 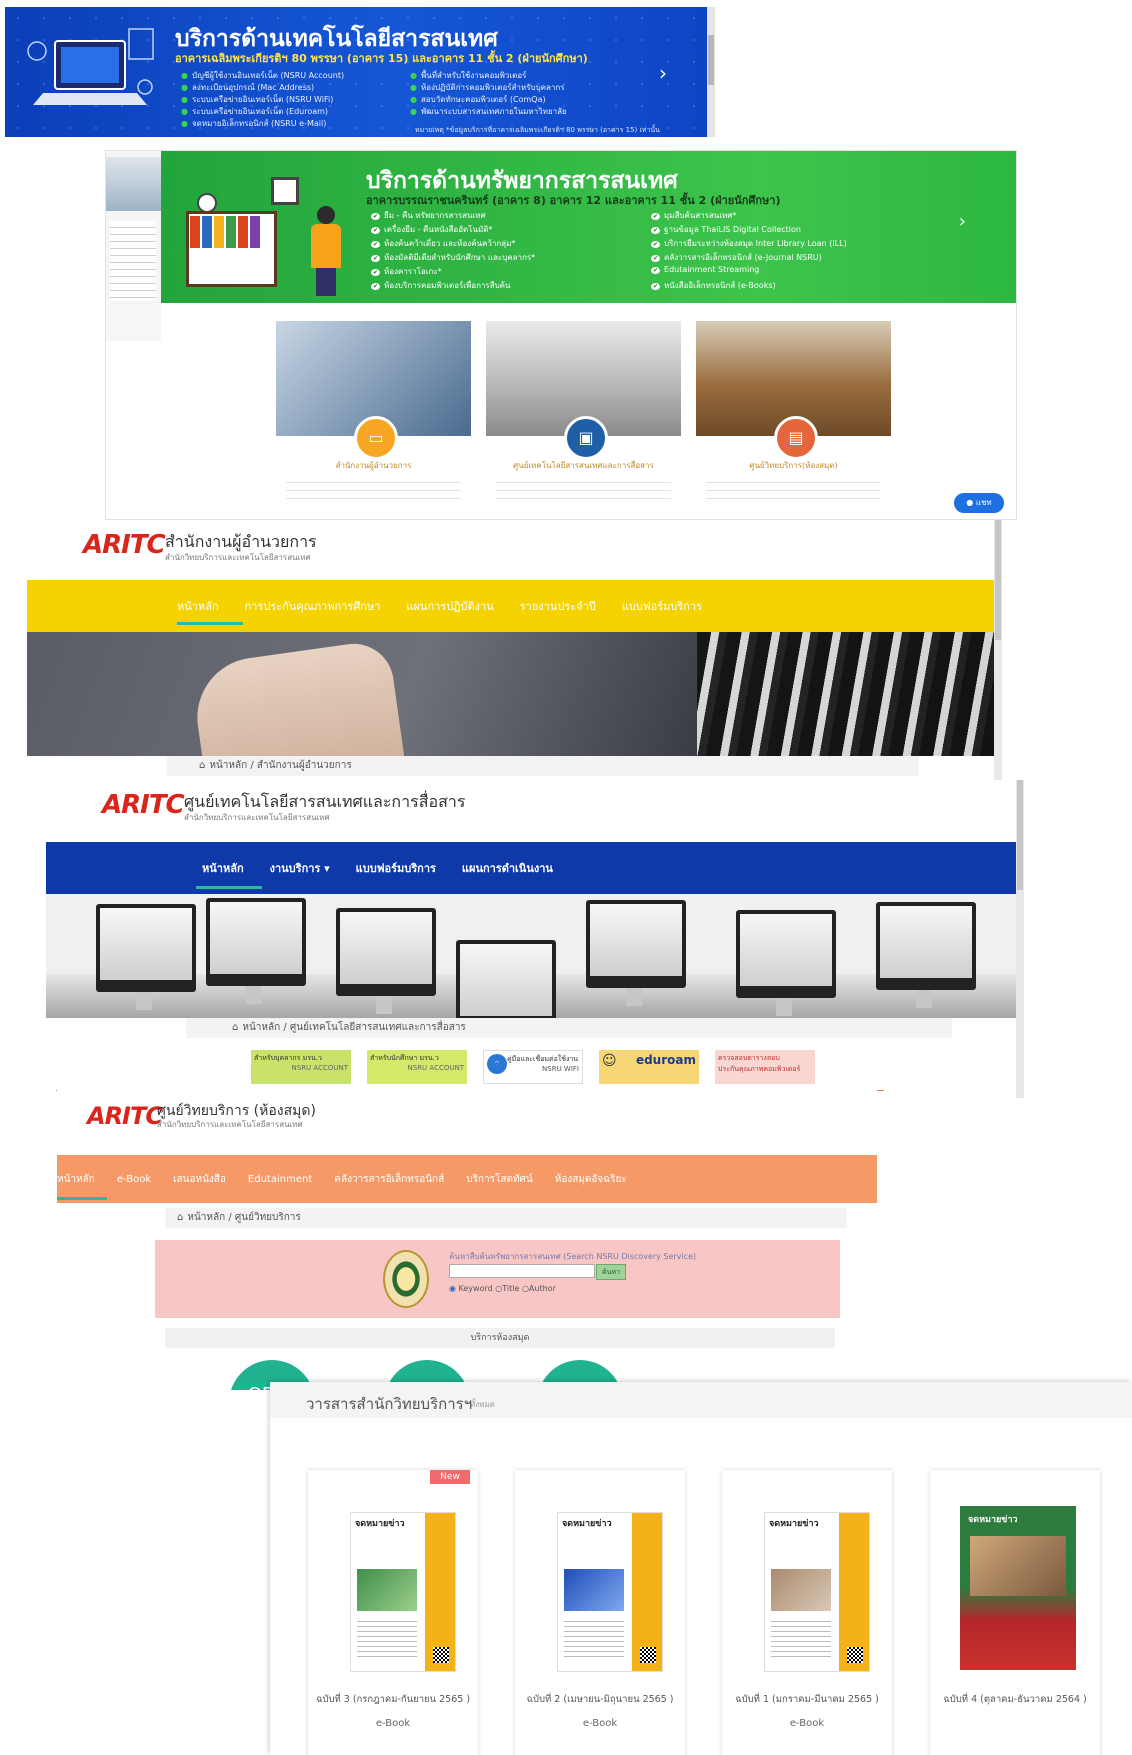 What do you see at coordinates (649, 1067) in the screenshot?
I see `link-eduroam: ☺ eduroam` at bounding box center [649, 1067].